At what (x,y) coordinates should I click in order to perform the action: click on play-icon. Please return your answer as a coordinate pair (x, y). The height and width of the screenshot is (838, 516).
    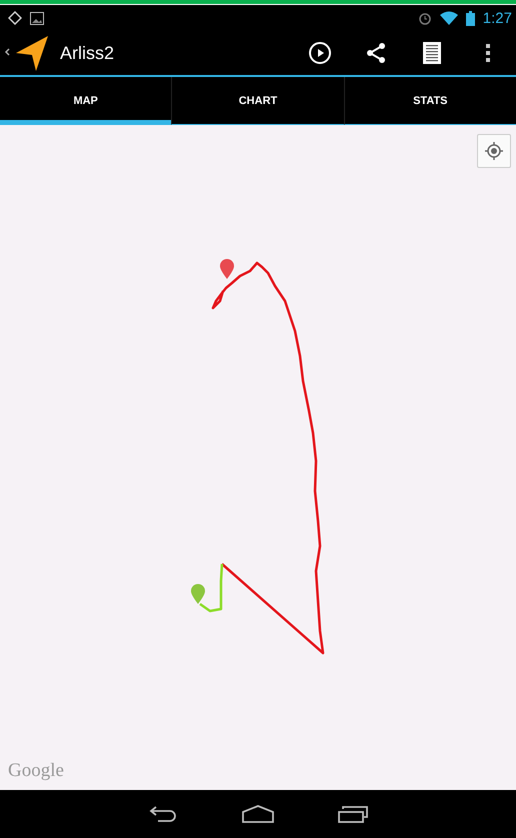
    Looking at the image, I should click on (320, 53).